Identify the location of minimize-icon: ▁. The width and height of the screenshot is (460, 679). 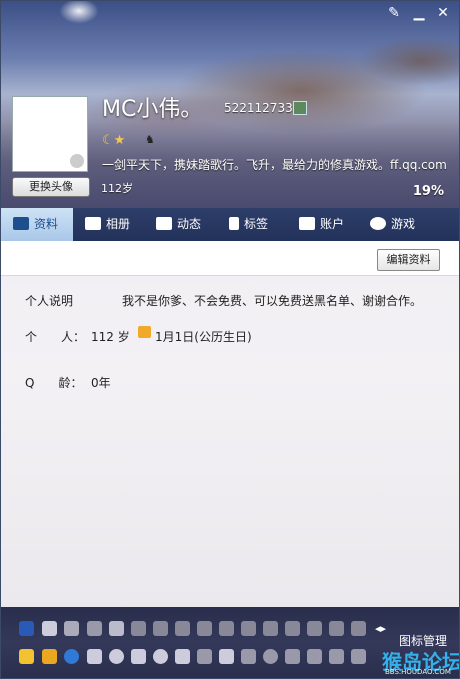
(419, 13).